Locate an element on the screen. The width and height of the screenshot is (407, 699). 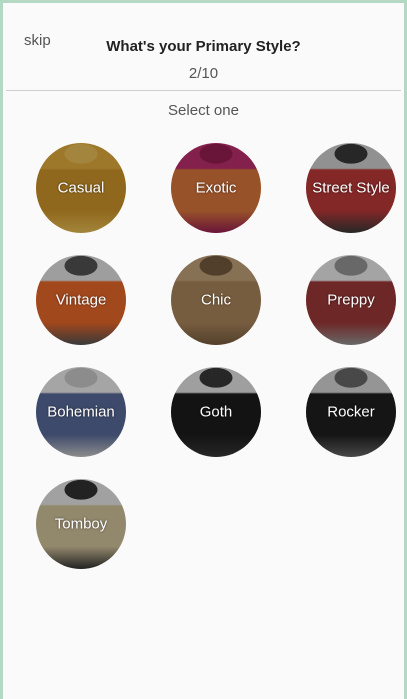
style-label: Goth is located at coordinates (216, 412).